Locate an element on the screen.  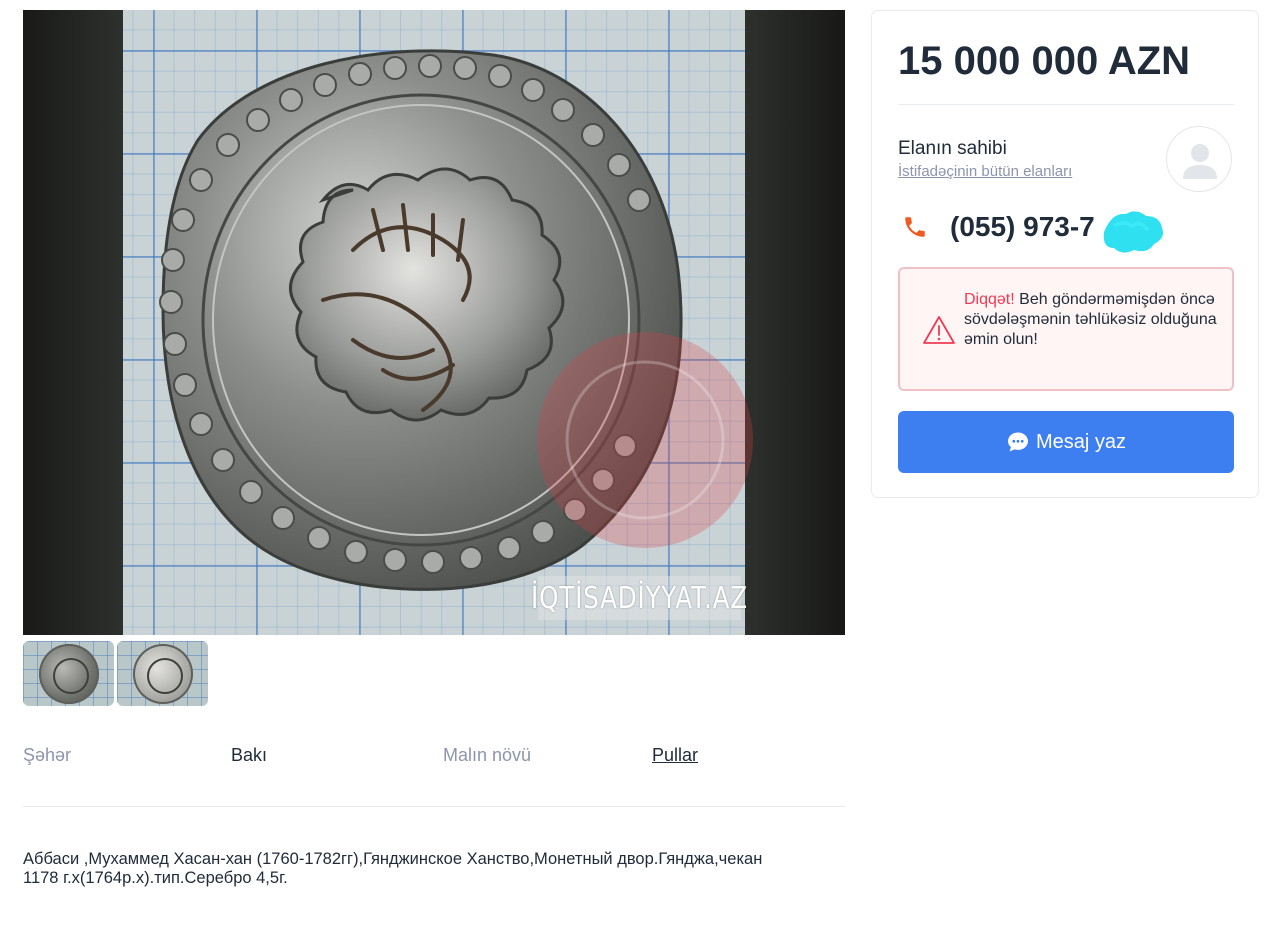
chat-bubble-icon is located at coordinates (1017, 442).